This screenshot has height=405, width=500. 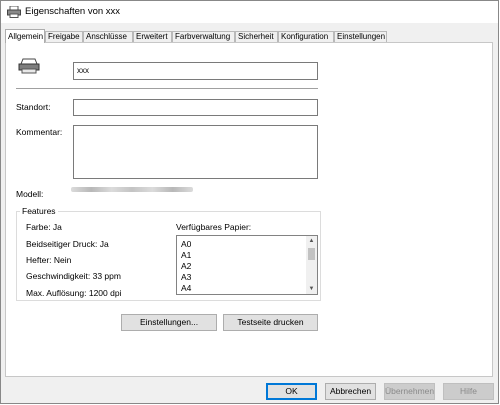 What do you see at coordinates (270, 322) in the screenshot?
I see `print-test-page-button: Testseite drucken` at bounding box center [270, 322].